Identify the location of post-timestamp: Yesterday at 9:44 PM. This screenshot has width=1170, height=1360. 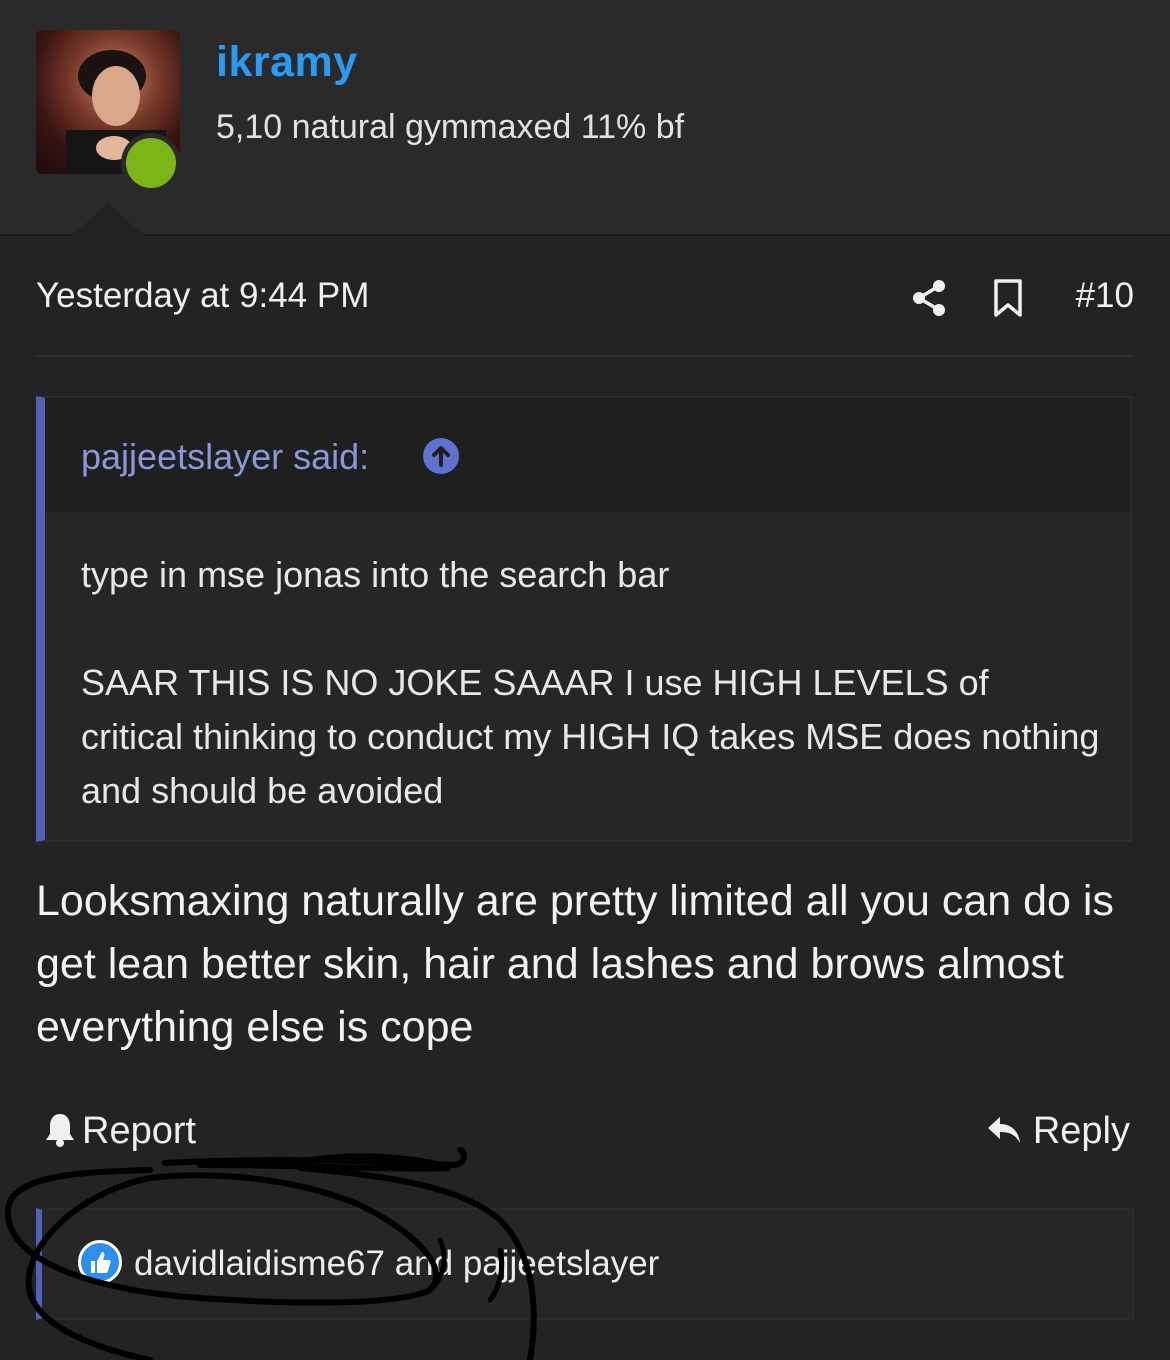
(202, 296).